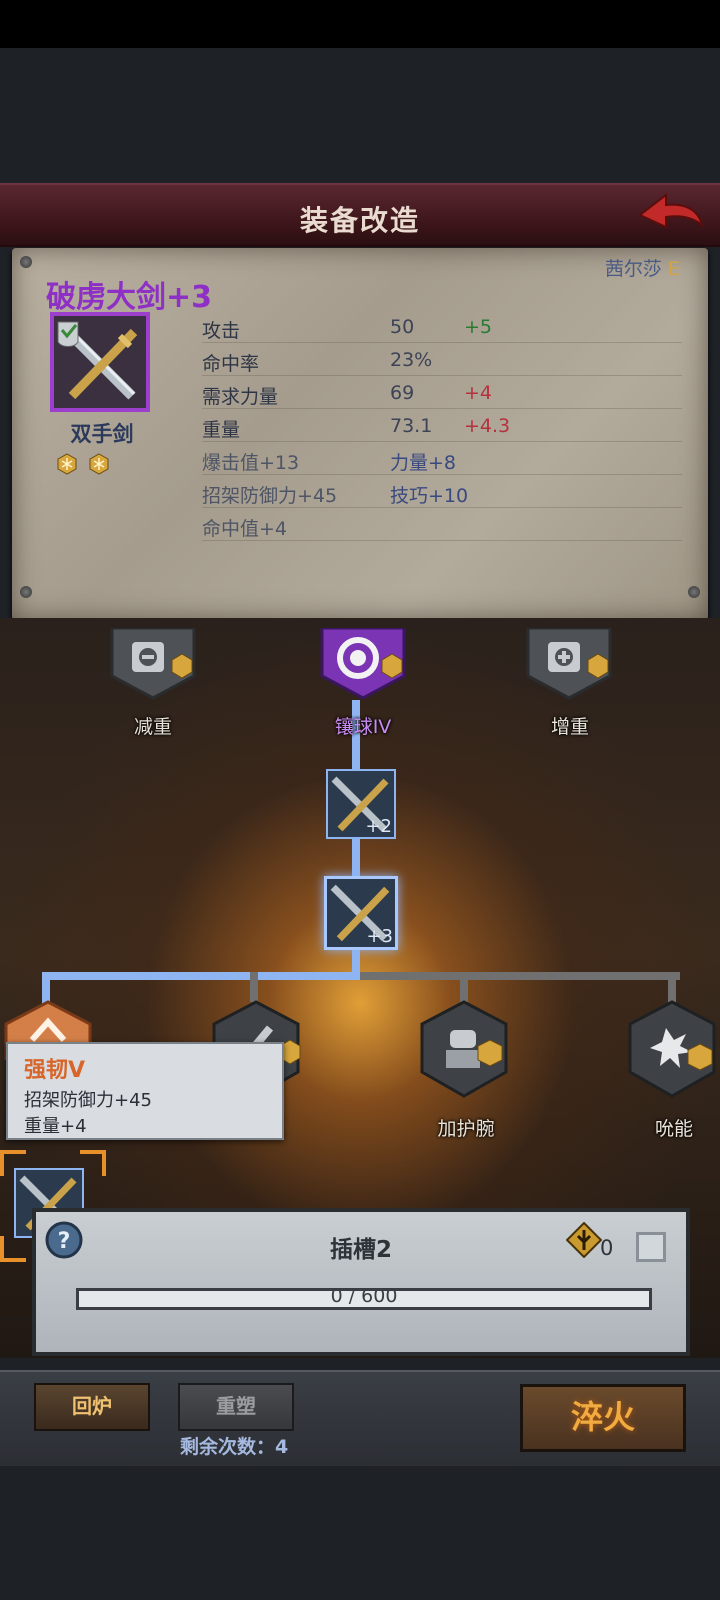  I want to click on stat-row-attack: 攻击 50 +5, so click(442, 327).